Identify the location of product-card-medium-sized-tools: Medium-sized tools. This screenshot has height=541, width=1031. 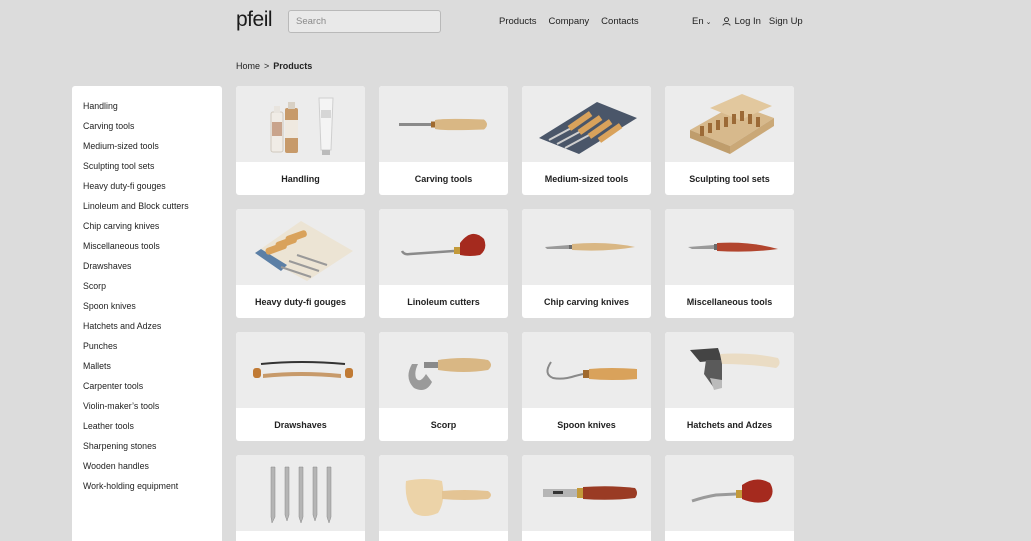
(586, 140).